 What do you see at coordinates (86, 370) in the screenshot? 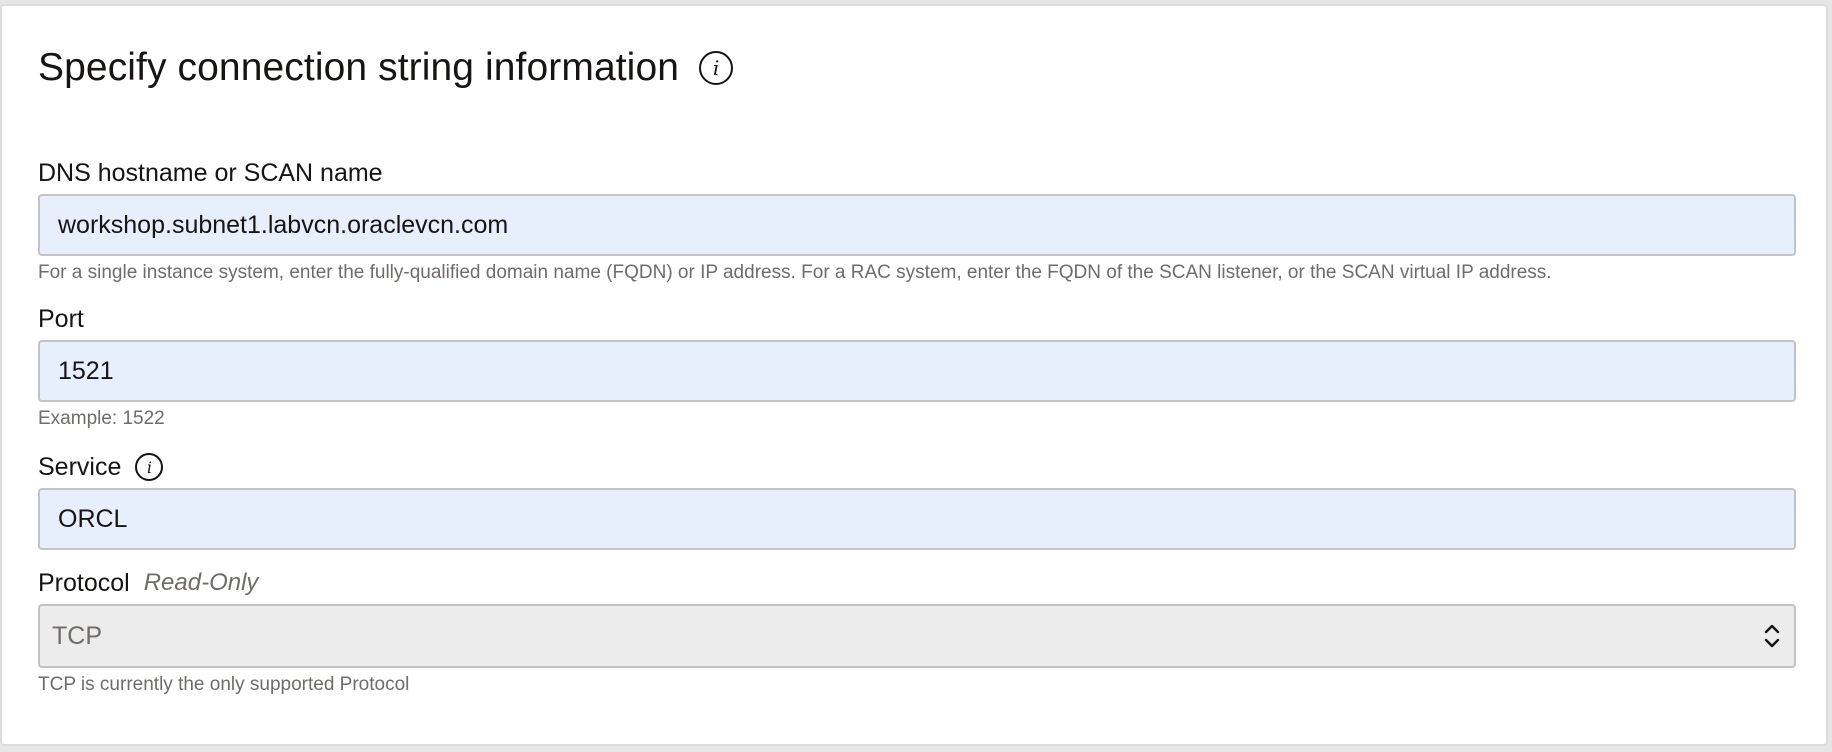
I see `port-value: 1521` at bounding box center [86, 370].